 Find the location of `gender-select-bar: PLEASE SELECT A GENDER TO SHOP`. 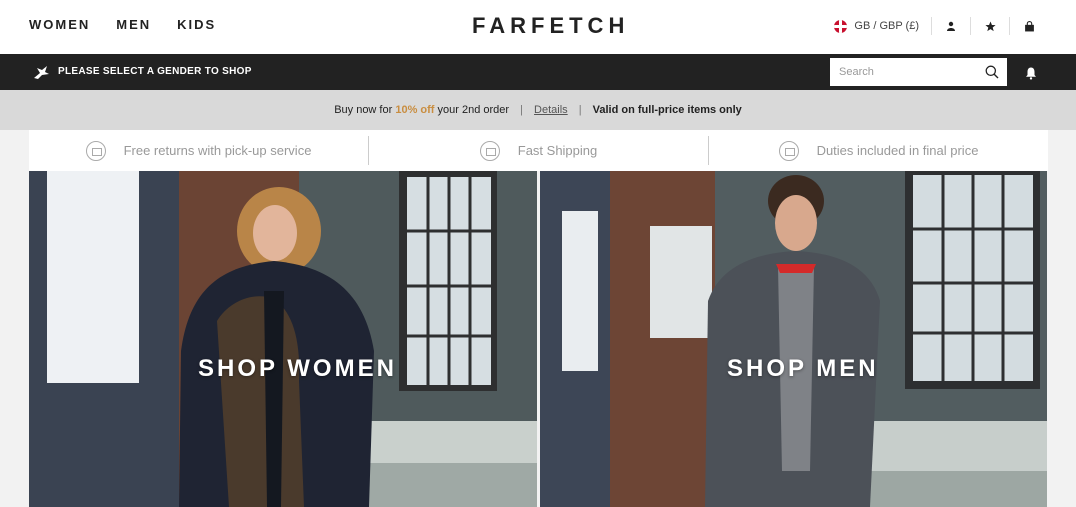

gender-select-bar: PLEASE SELECT A GENDER TO SHOP is located at coordinates (538, 72).